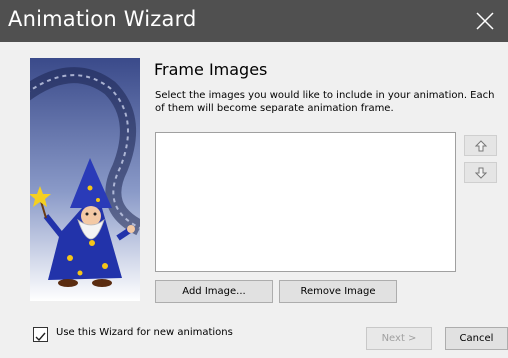  I want to click on use-wizard-label: Use this Wizard for new animations, so click(144, 332).